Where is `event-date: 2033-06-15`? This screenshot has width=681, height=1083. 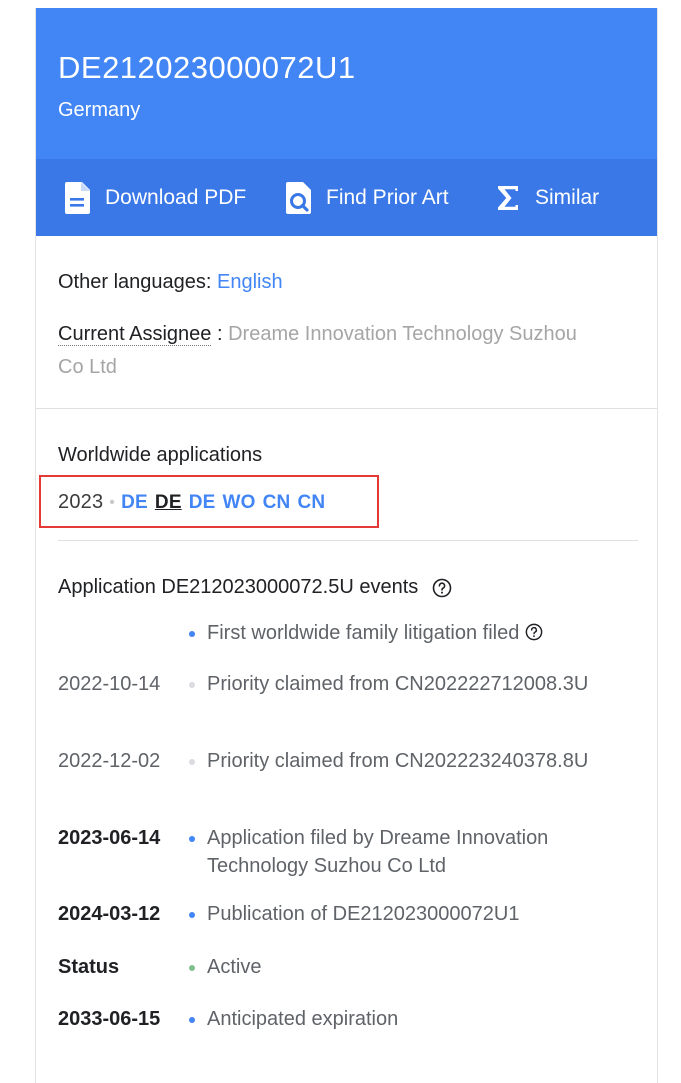
event-date: 2033-06-15 is located at coordinates (109, 1019).